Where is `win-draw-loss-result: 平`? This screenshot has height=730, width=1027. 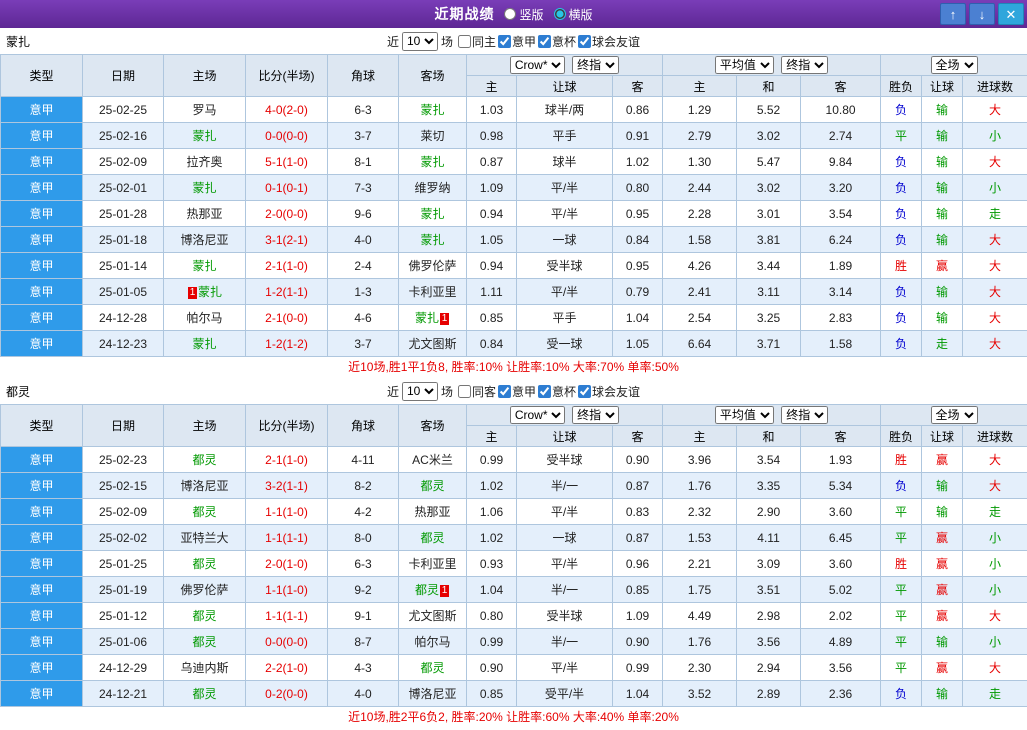
win-draw-loss-result: 平 is located at coordinates (901, 589).